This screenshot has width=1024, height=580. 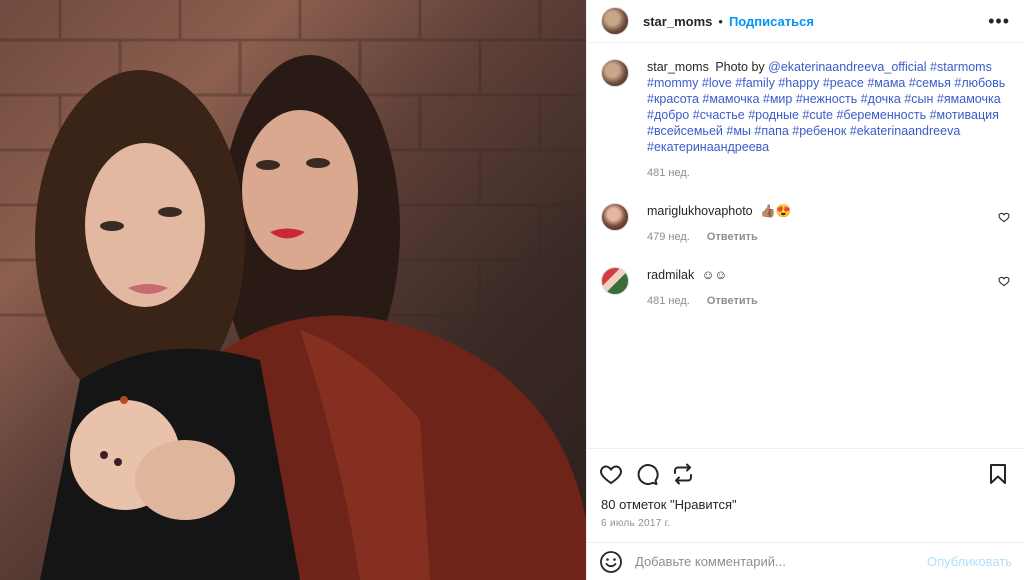 What do you see at coordinates (828, 173) in the screenshot?
I see `caption-meta: 481 нед.` at bounding box center [828, 173].